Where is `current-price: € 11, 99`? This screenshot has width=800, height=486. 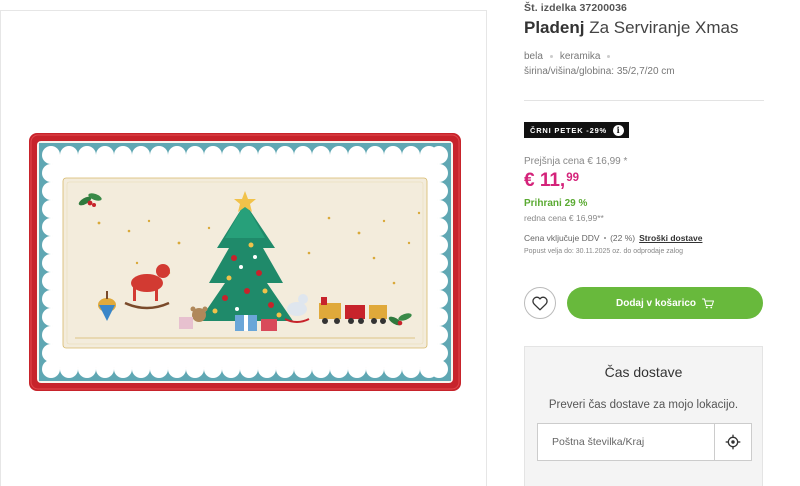 current-price: € 11, 99 is located at coordinates (551, 181).